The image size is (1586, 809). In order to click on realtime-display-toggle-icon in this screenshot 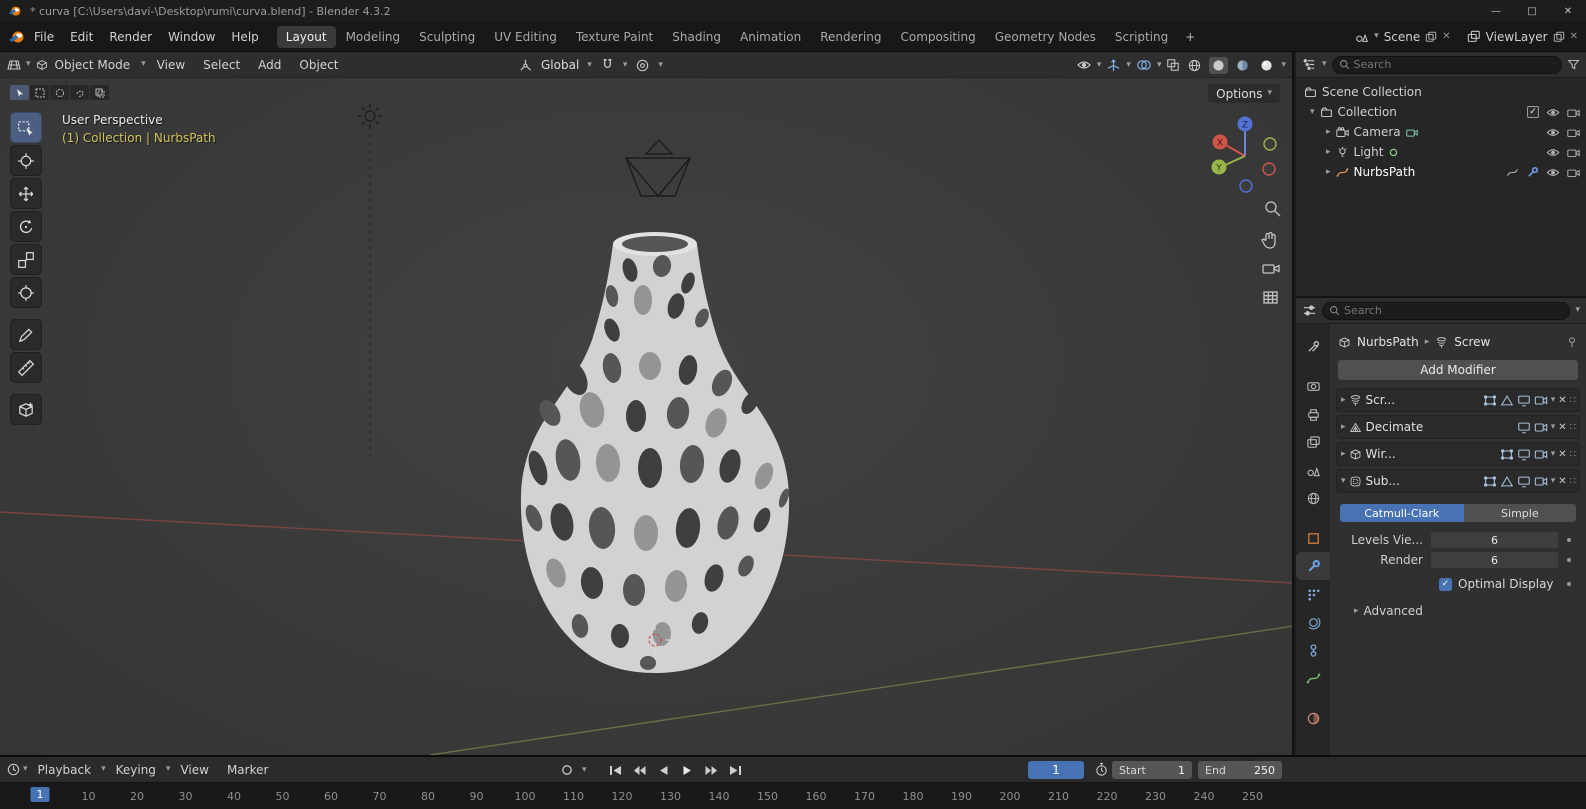, I will do `click(1524, 400)`.